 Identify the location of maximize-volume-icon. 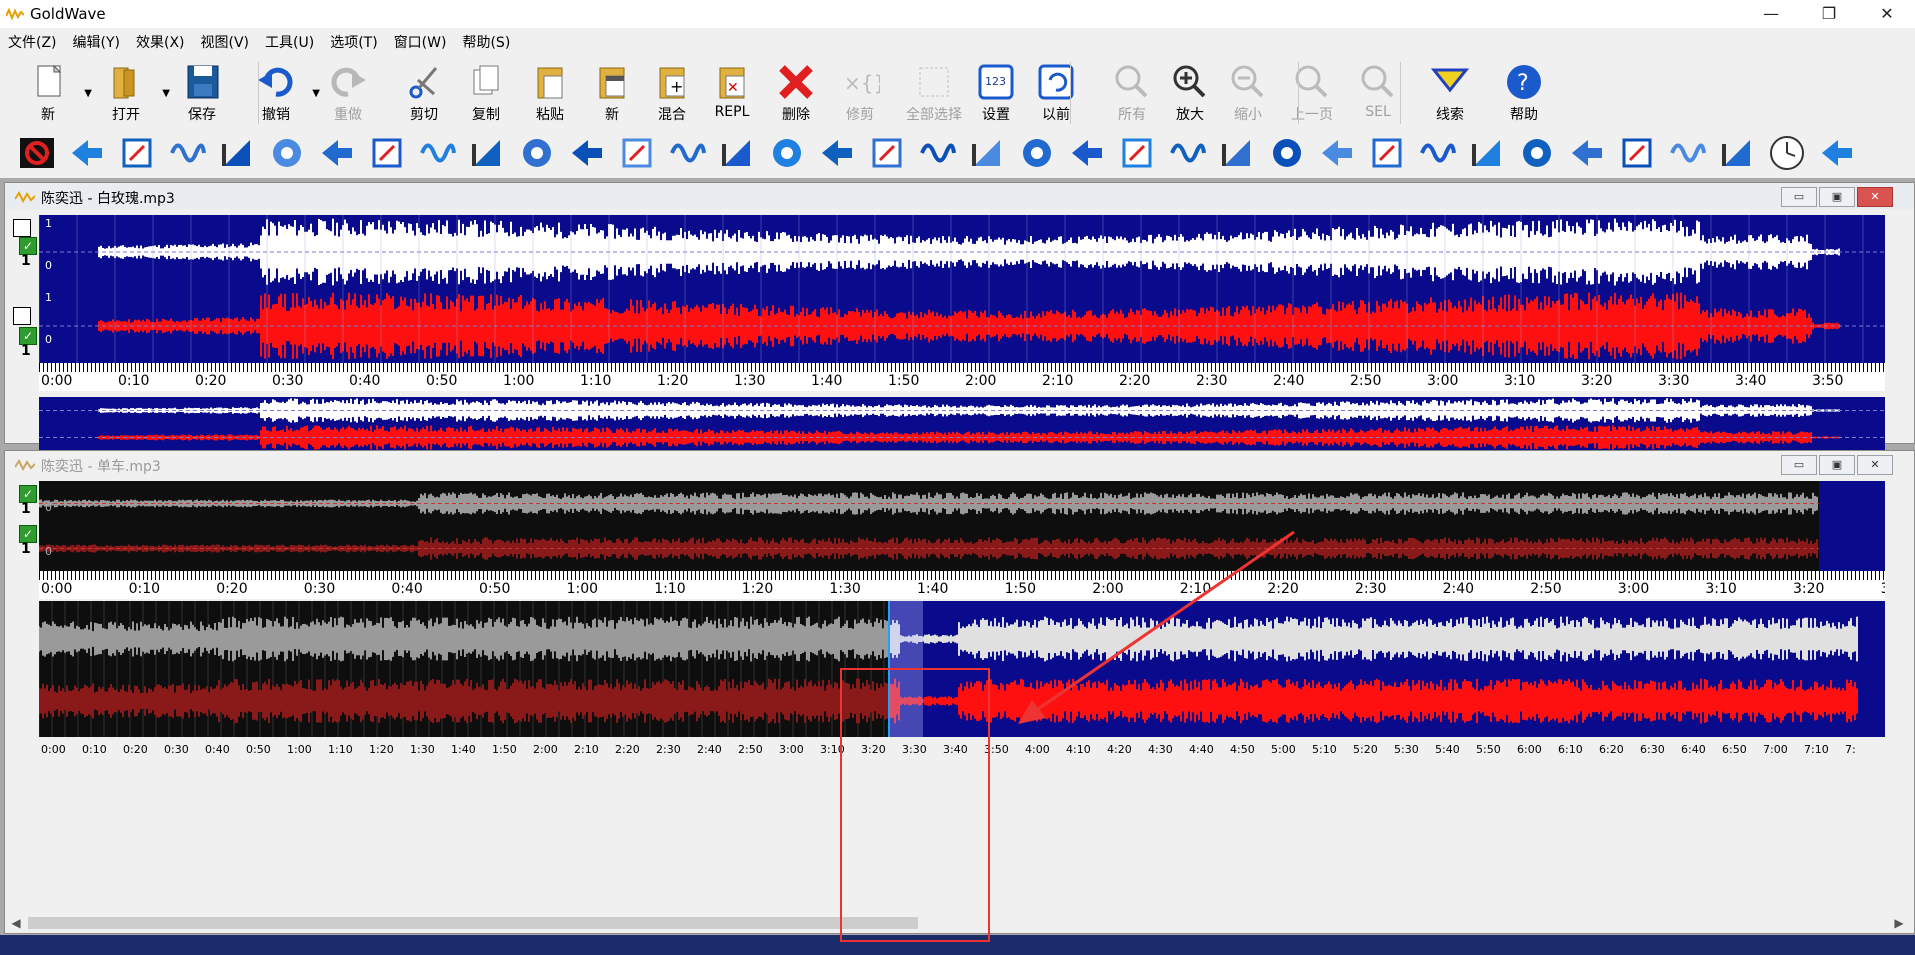
(1437, 153).